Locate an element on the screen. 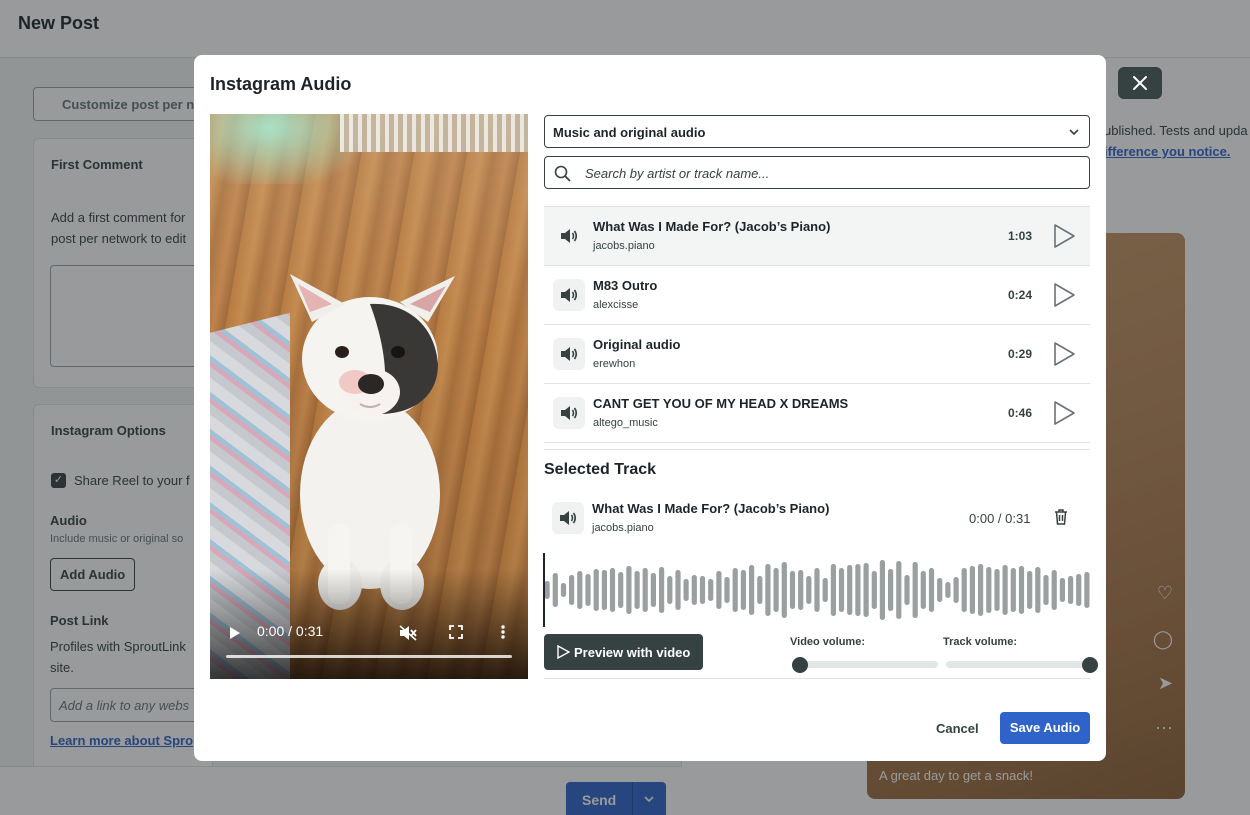 The width and height of the screenshot is (1250, 815). modal-title: Instagram Audio is located at coordinates (281, 84).